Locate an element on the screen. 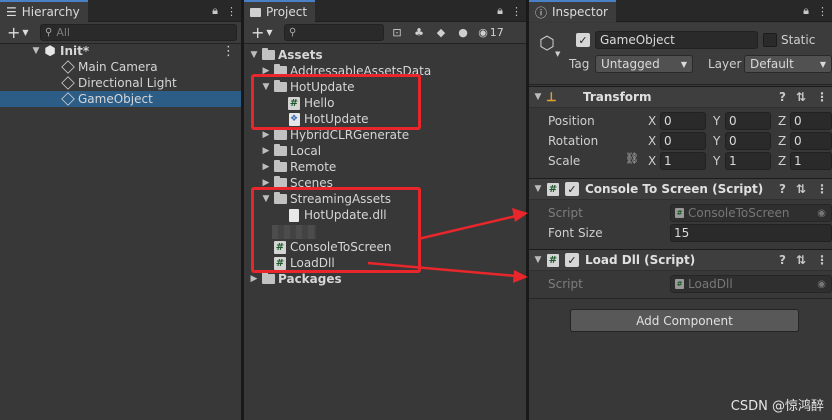 The height and width of the screenshot is (420, 832). hidden-packages-toggle: ◉ 17 is located at coordinates (491, 33).